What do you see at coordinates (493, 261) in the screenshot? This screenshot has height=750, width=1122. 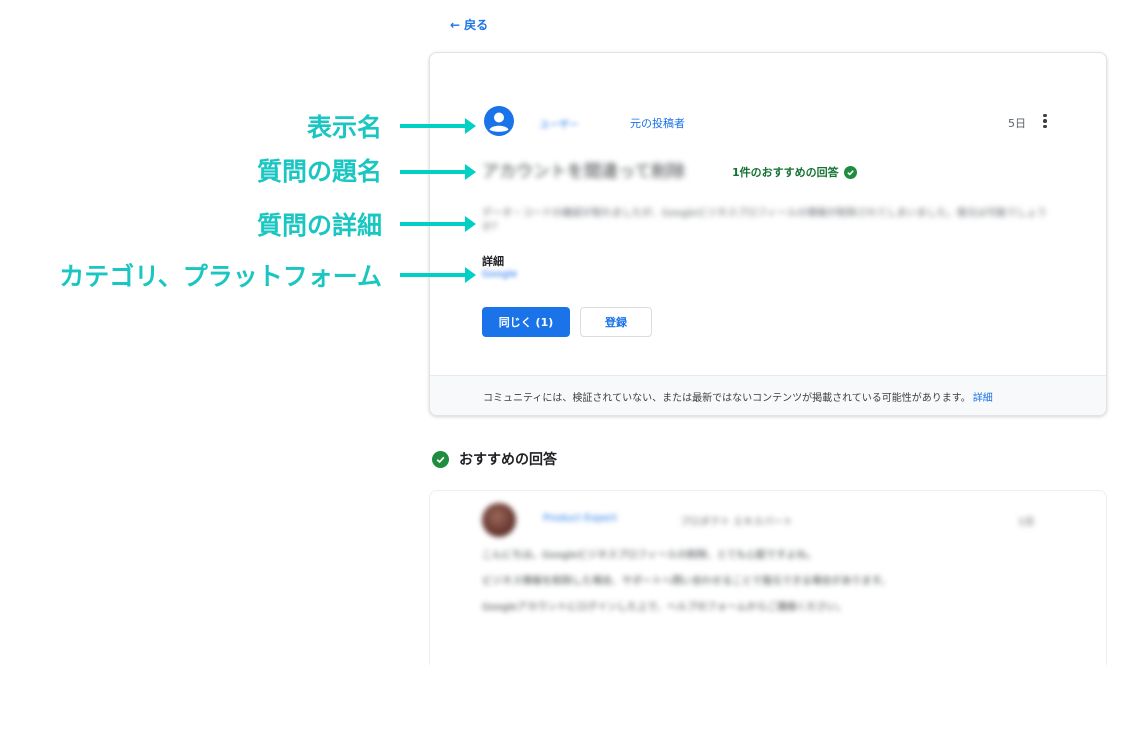 I see `details-label: 詳細` at bounding box center [493, 261].